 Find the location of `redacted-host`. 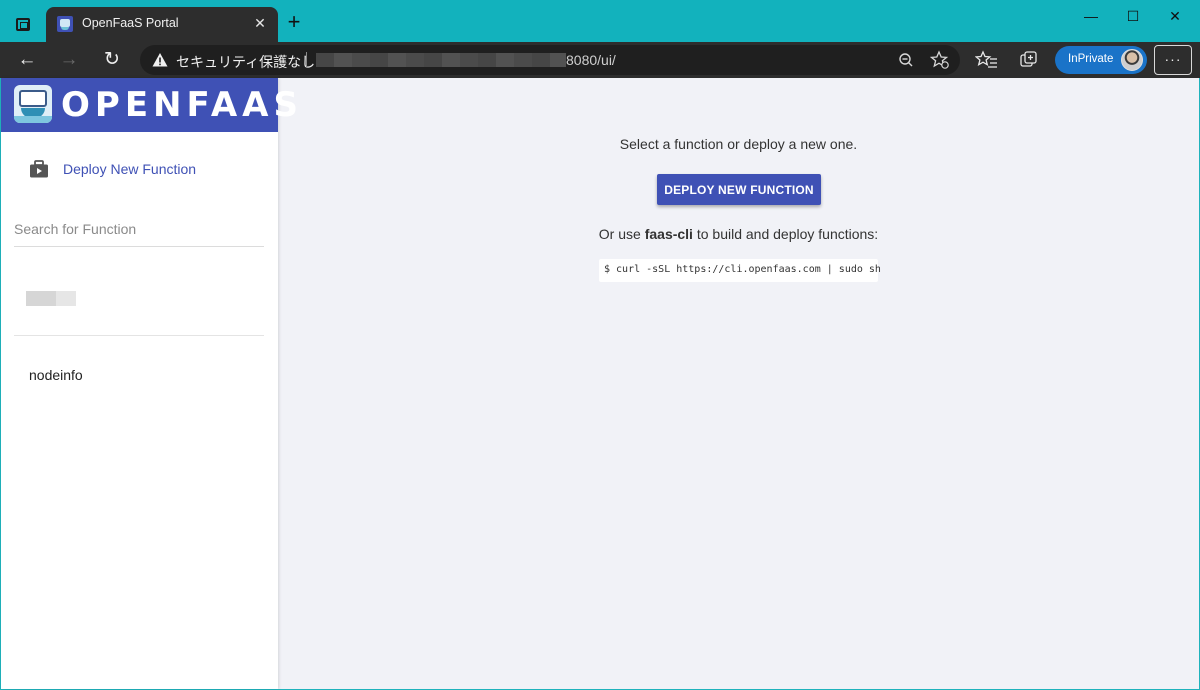

redacted-host is located at coordinates (441, 60).